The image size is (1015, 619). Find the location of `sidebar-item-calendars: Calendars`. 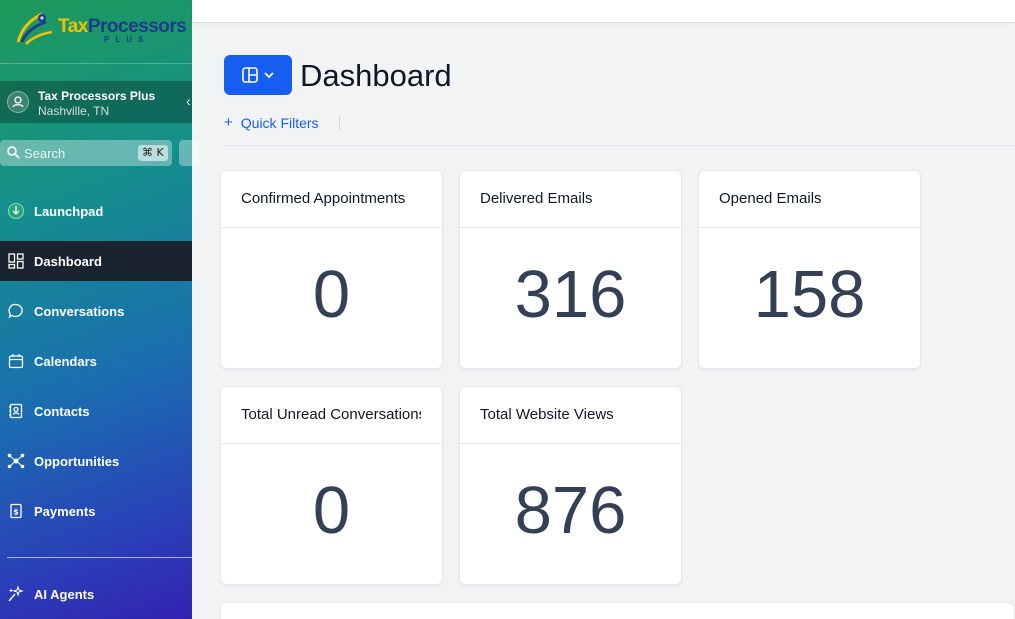

sidebar-item-calendars: Calendars is located at coordinates (96, 361).